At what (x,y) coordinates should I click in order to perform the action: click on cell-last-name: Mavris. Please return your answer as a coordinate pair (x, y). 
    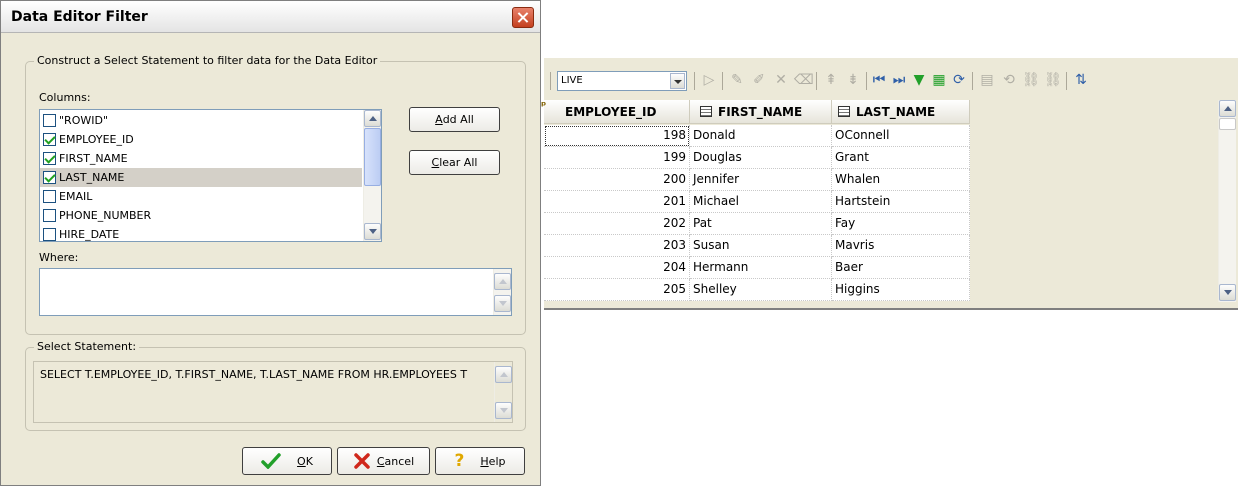
    Looking at the image, I should click on (901, 246).